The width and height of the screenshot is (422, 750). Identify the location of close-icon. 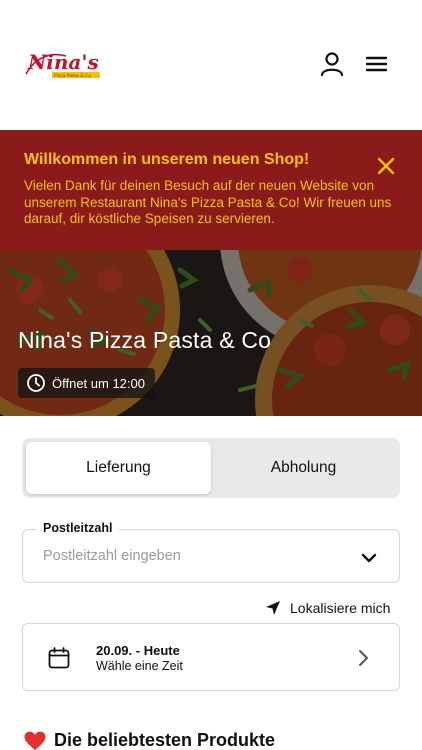
(386, 166).